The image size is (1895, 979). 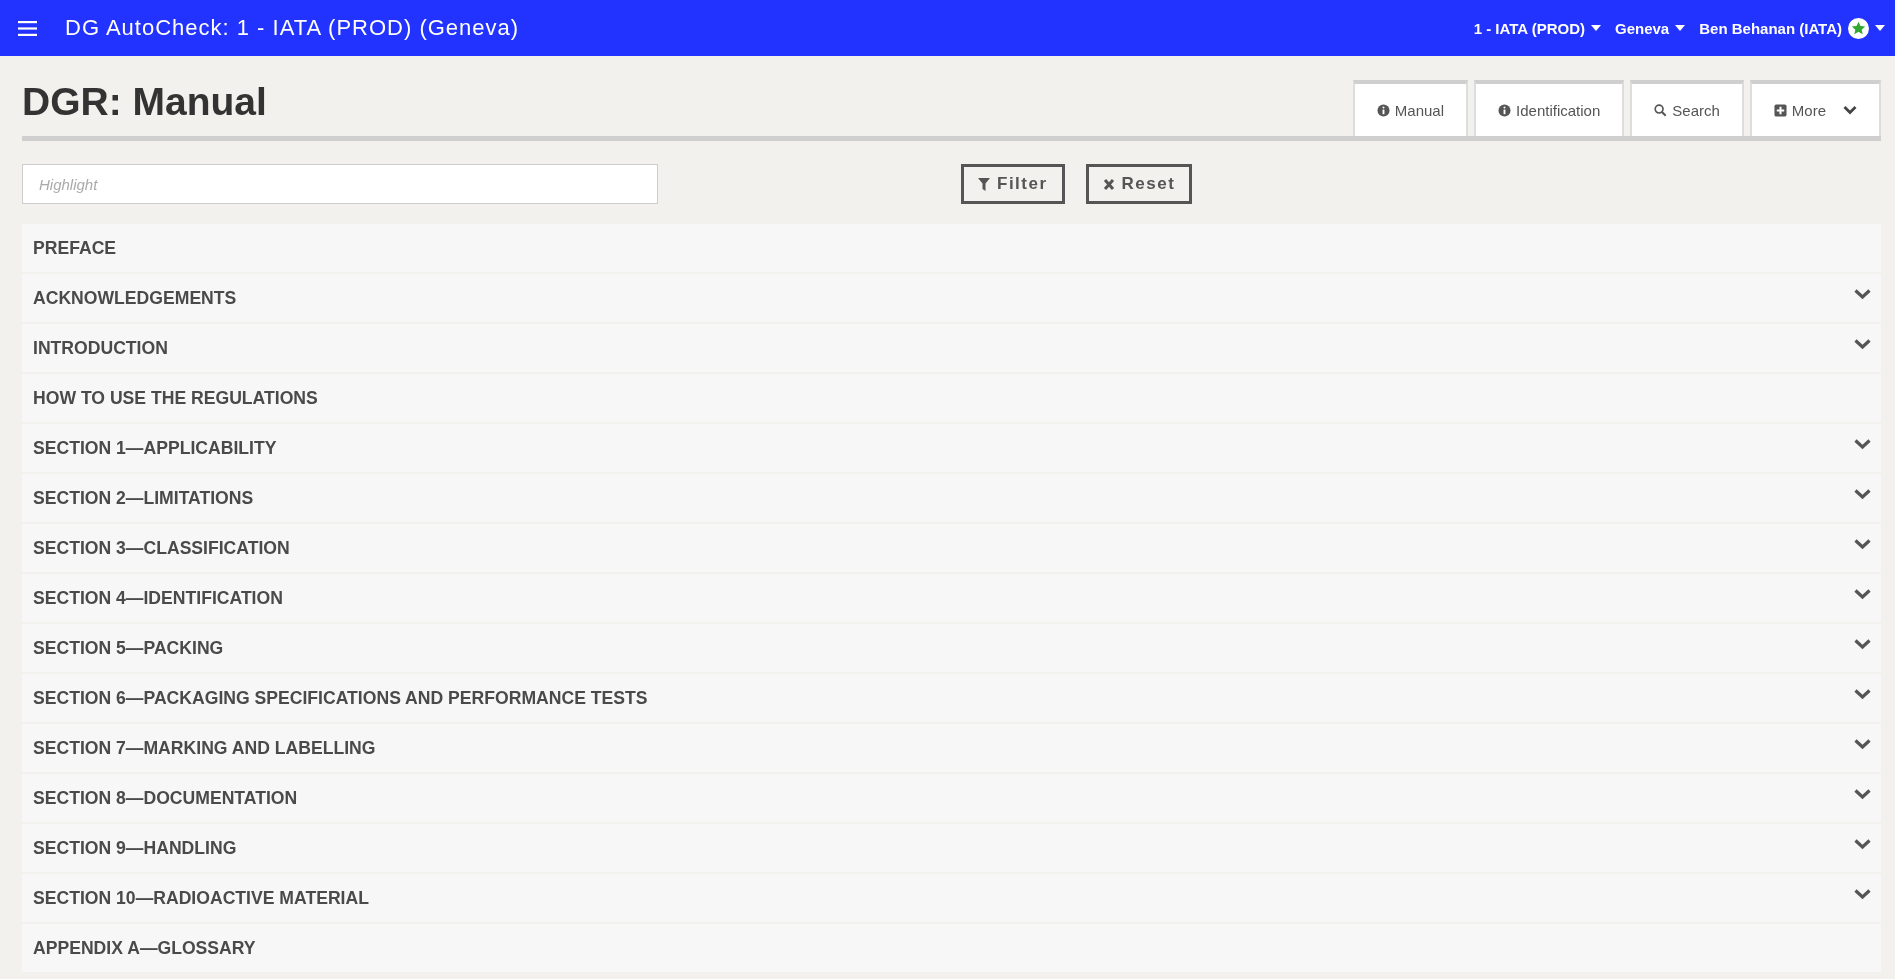 I want to click on section-title: HOW TO USE THE REGULATIONS, so click(x=175, y=398).